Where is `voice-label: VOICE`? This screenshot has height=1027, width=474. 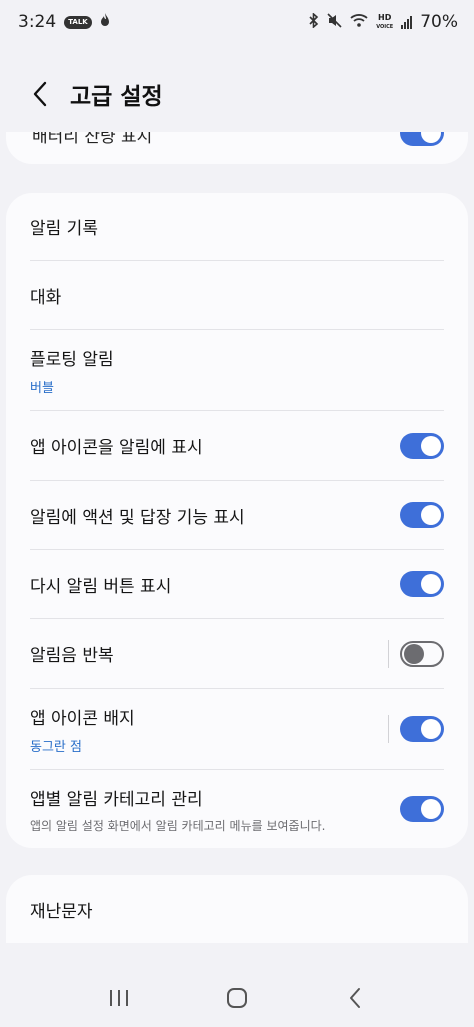 voice-label: VOICE is located at coordinates (385, 26).